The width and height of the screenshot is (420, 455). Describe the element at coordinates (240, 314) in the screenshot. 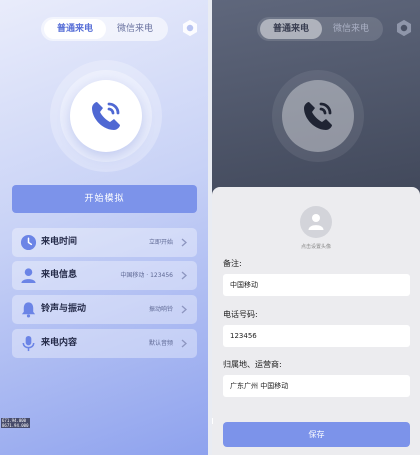

I see `phone-number-label: 电话号码:` at that location.